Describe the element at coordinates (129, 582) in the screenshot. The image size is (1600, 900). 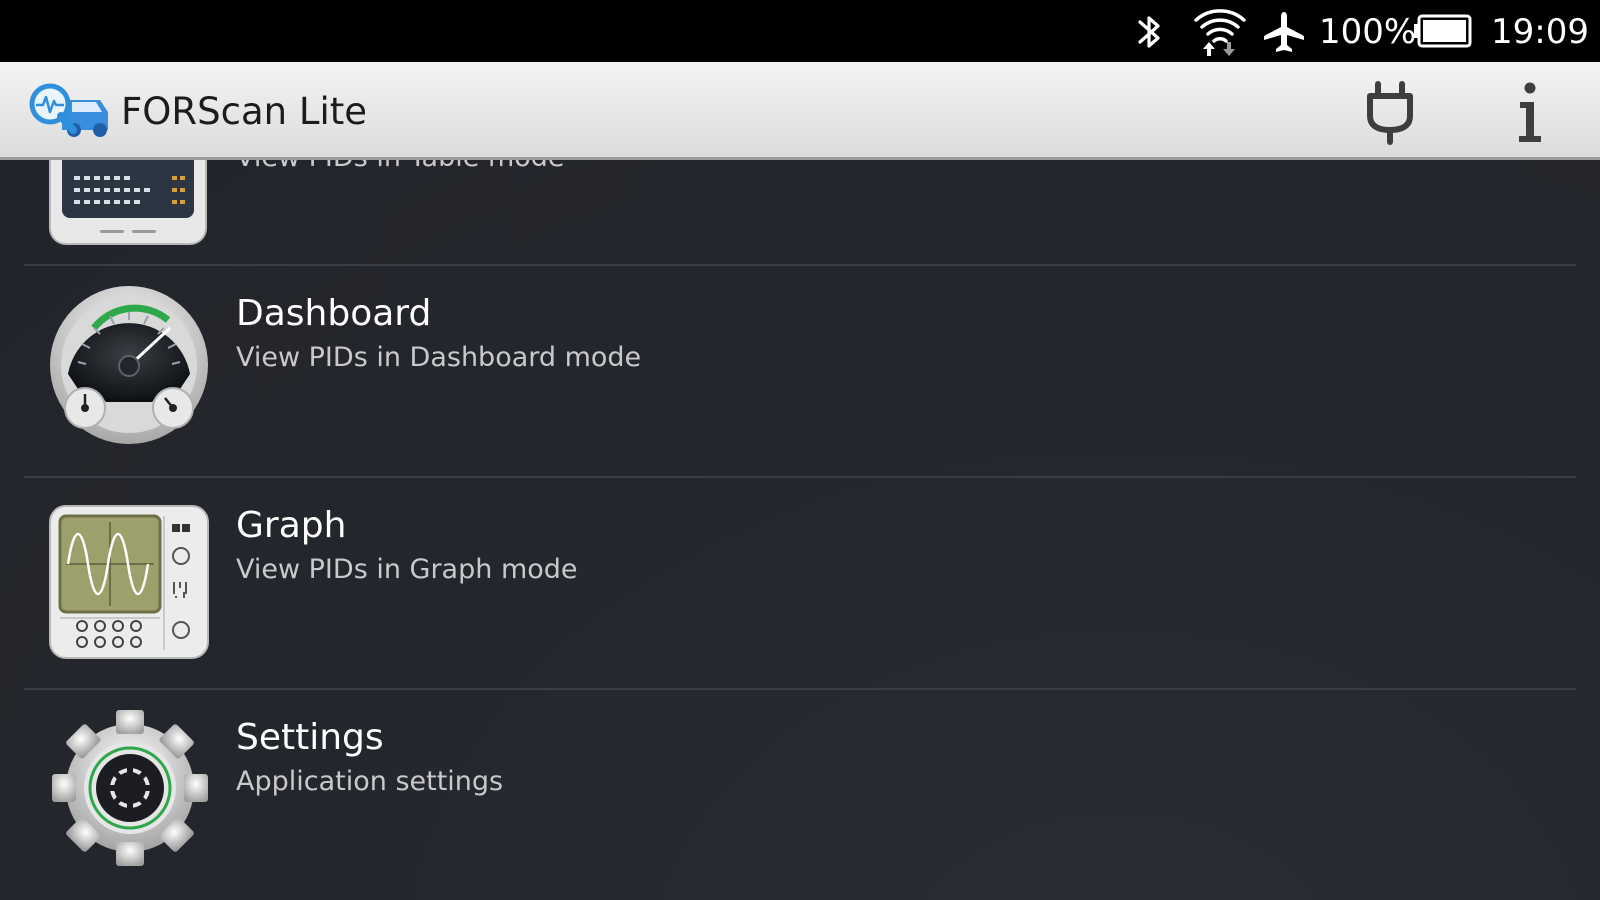
I see `oscilloscope-graph-icon` at that location.